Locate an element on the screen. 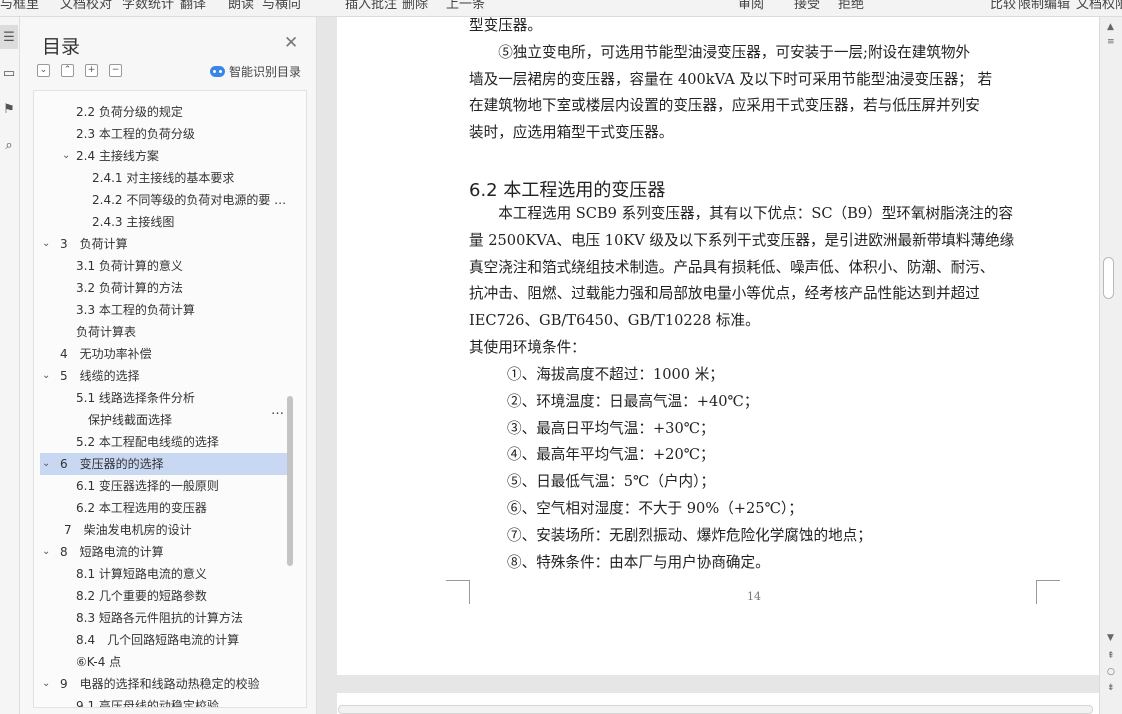 The height and width of the screenshot is (714, 1122). condition-list-item: ⑦、安装场所：无剧烈振动、爆炸危险化学腐蚀的地点； is located at coordinates (689, 535).